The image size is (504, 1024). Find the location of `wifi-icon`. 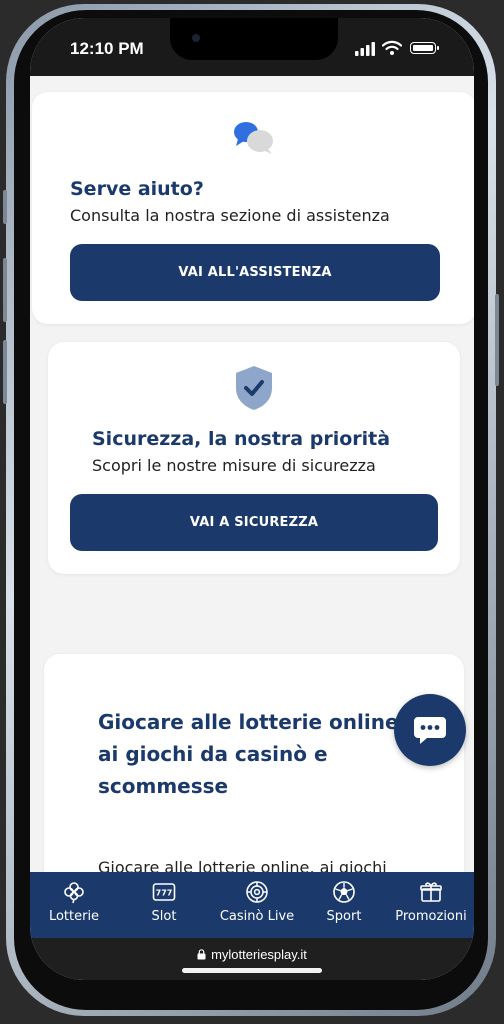

wifi-icon is located at coordinates (392, 47).